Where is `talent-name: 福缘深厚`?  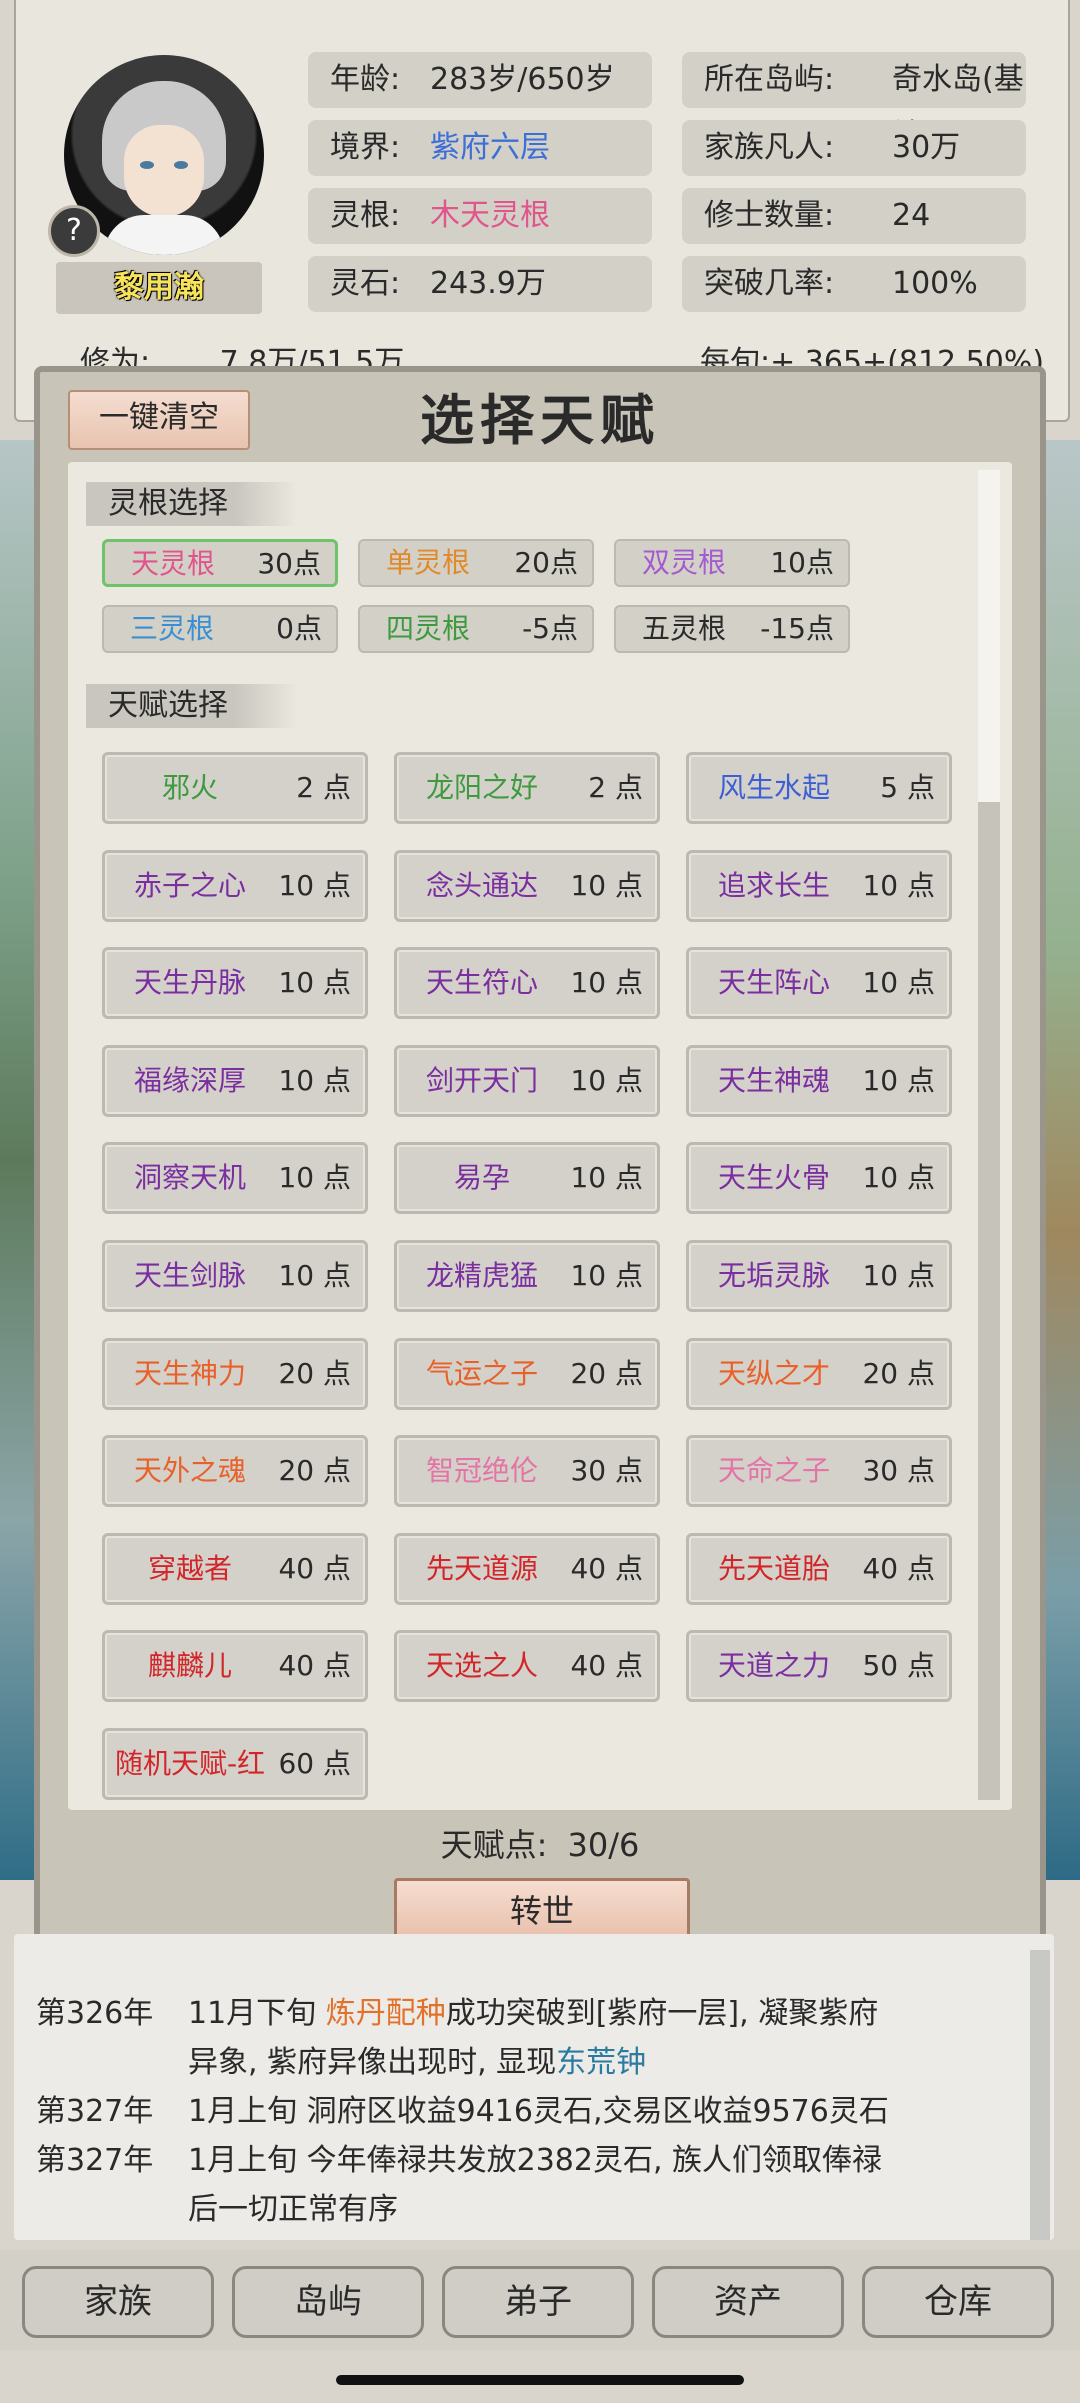 talent-name: 福缘深厚 is located at coordinates (189, 1080).